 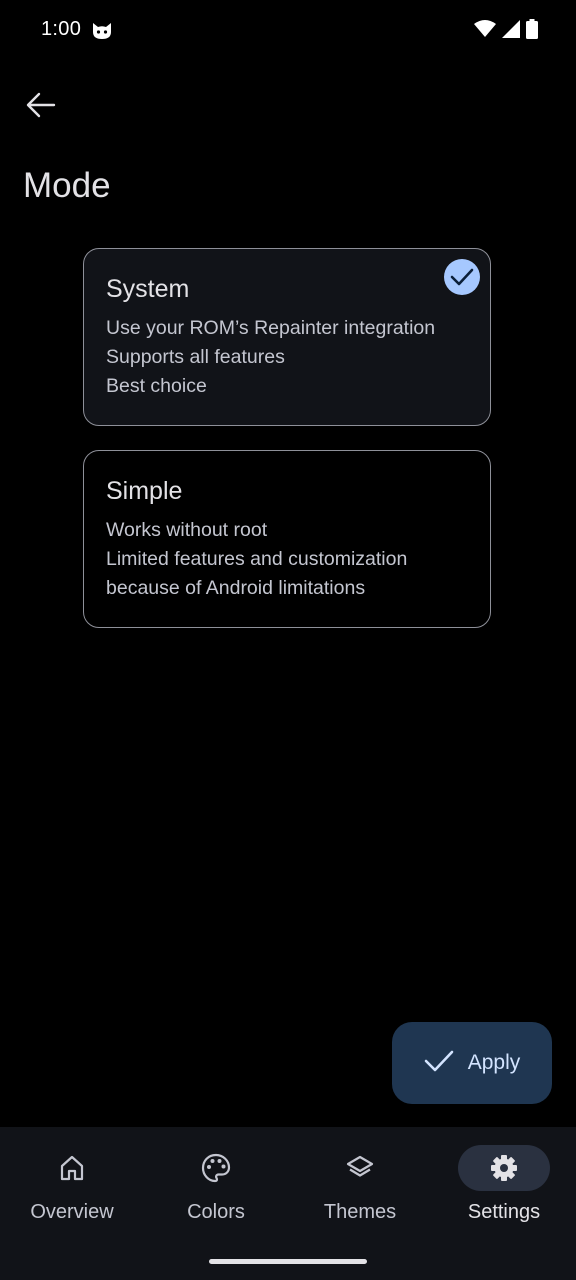 I want to click on bottom-nav: Overview Colors Themes Settings, so click(x=288, y=1203).